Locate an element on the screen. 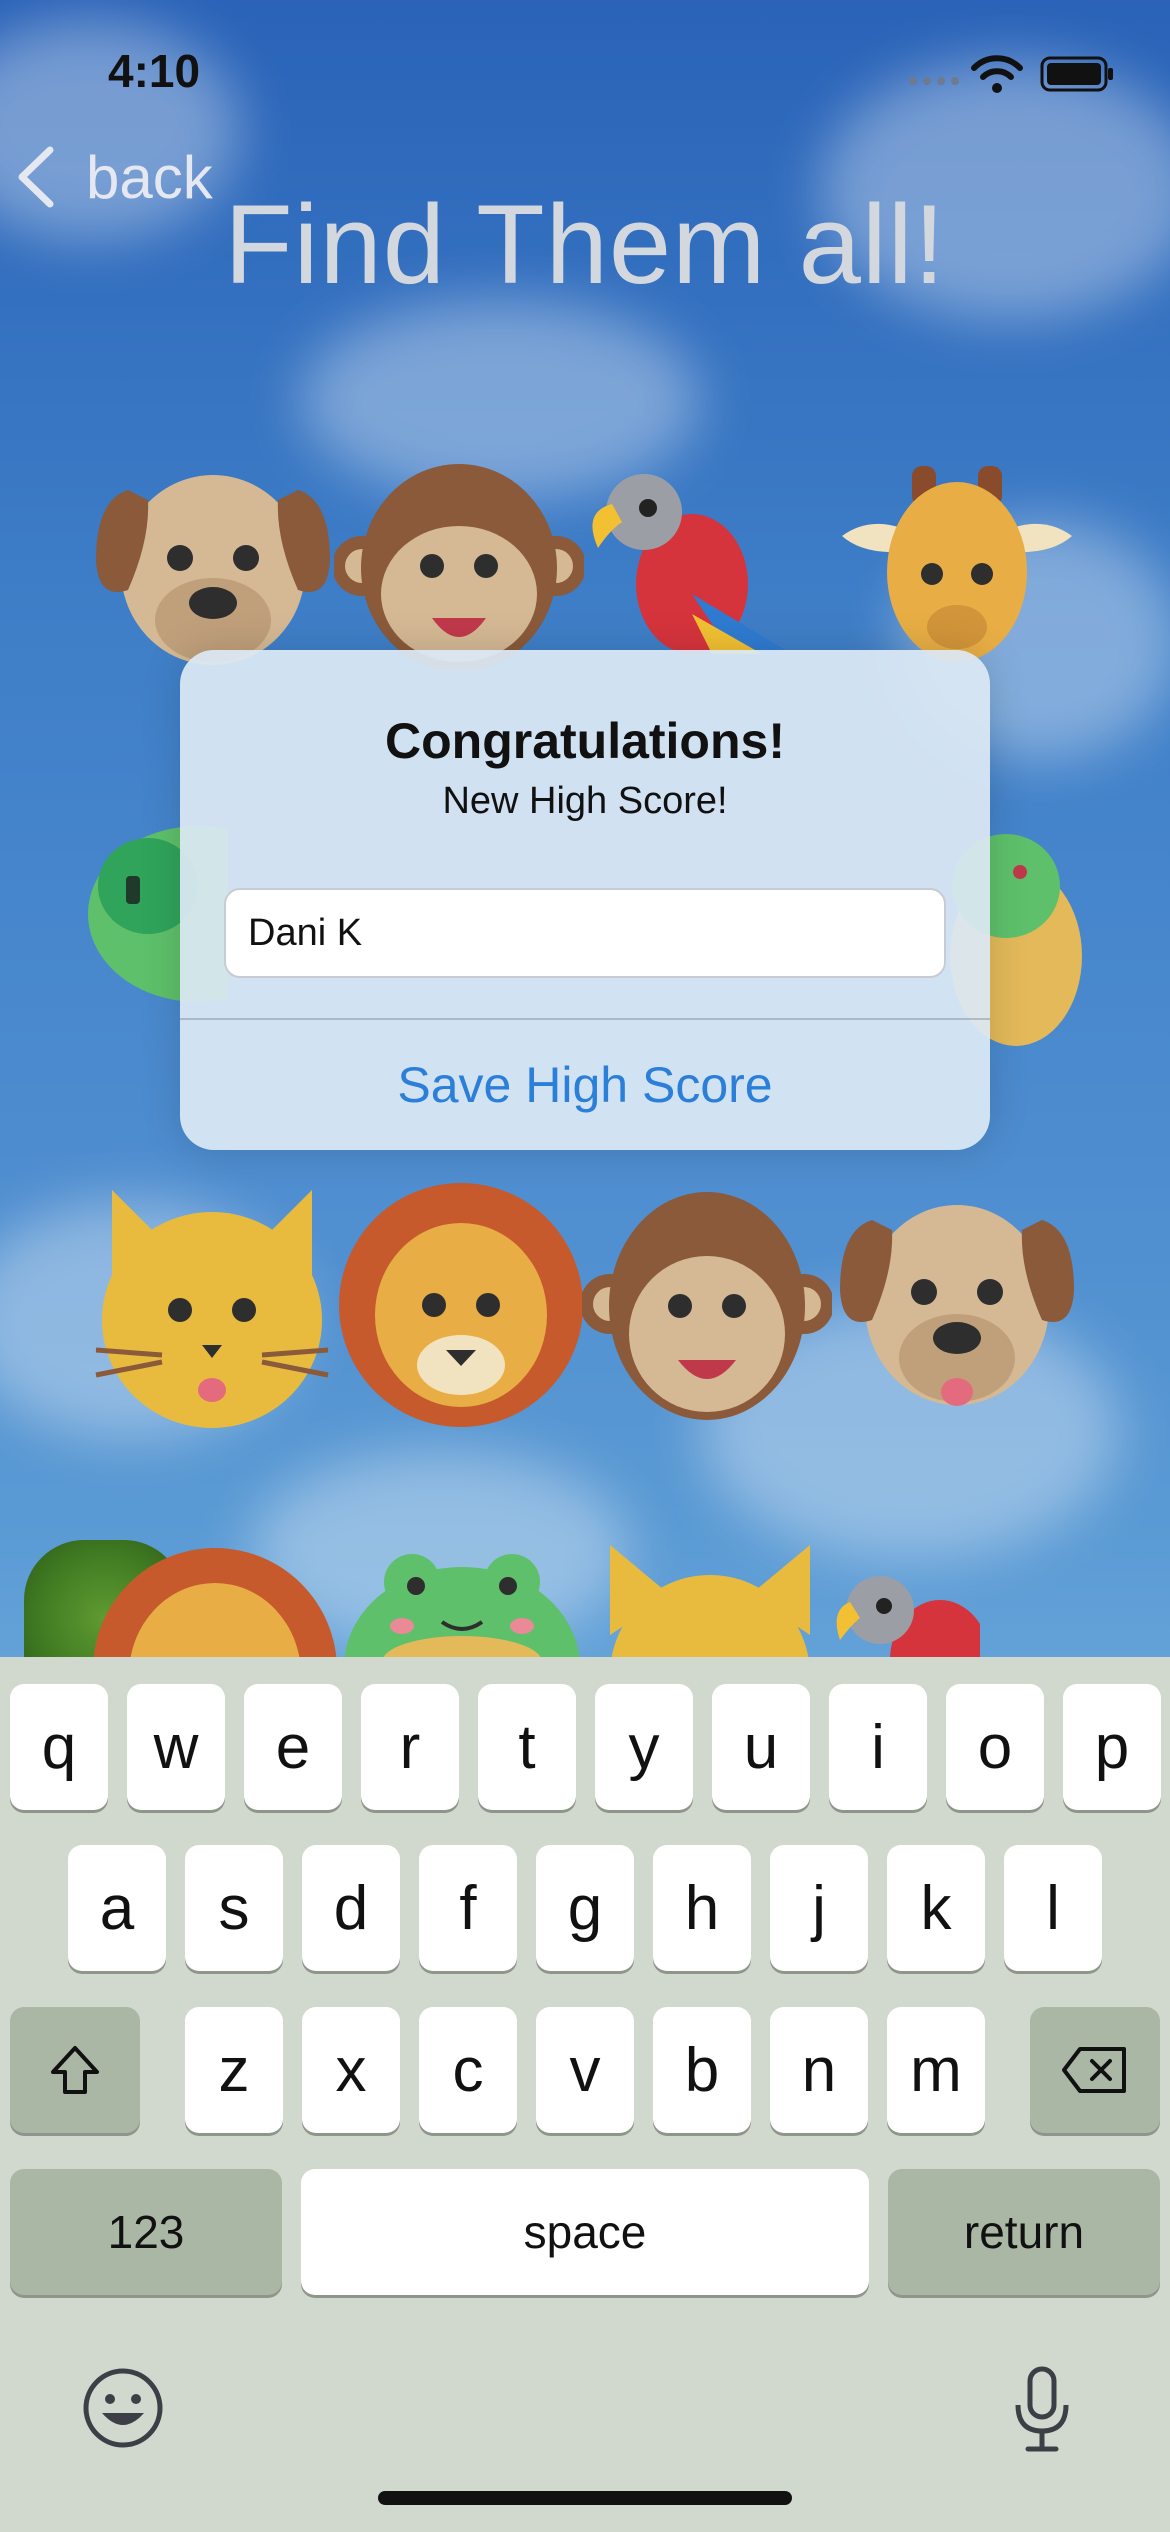 The image size is (1170, 2532). key-k: k is located at coordinates (936, 1908).